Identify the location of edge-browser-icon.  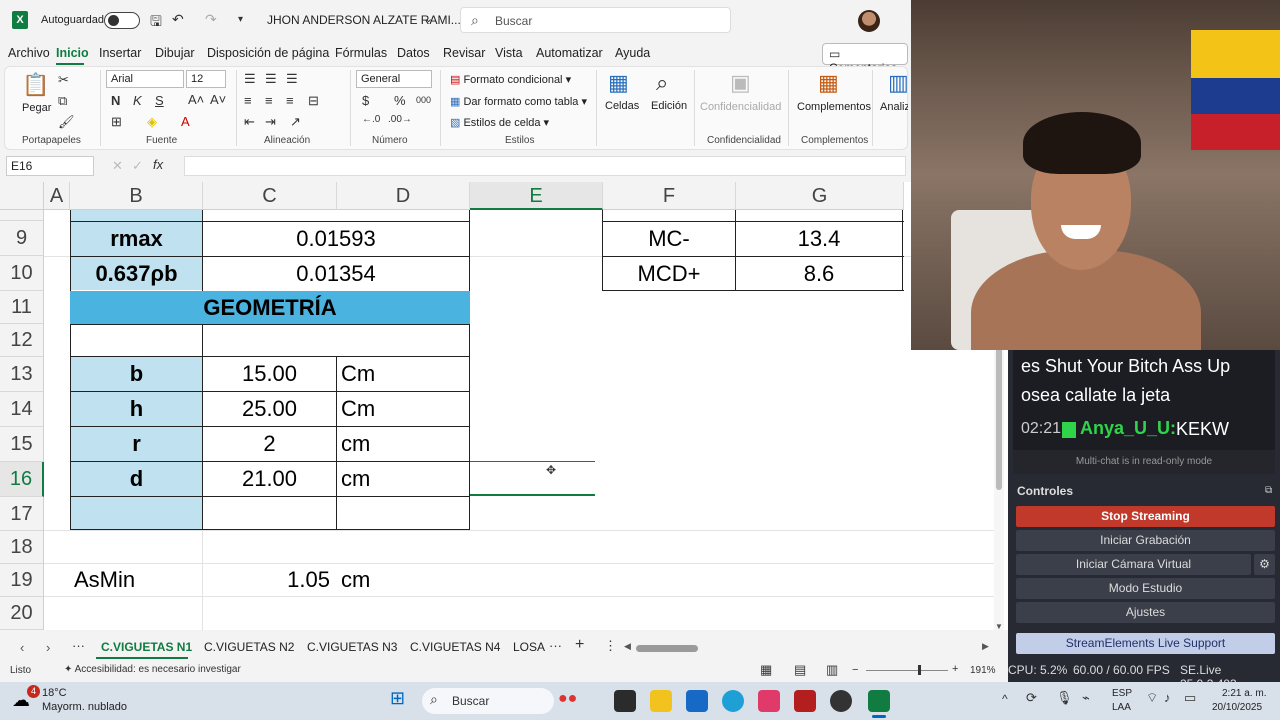
(733, 701).